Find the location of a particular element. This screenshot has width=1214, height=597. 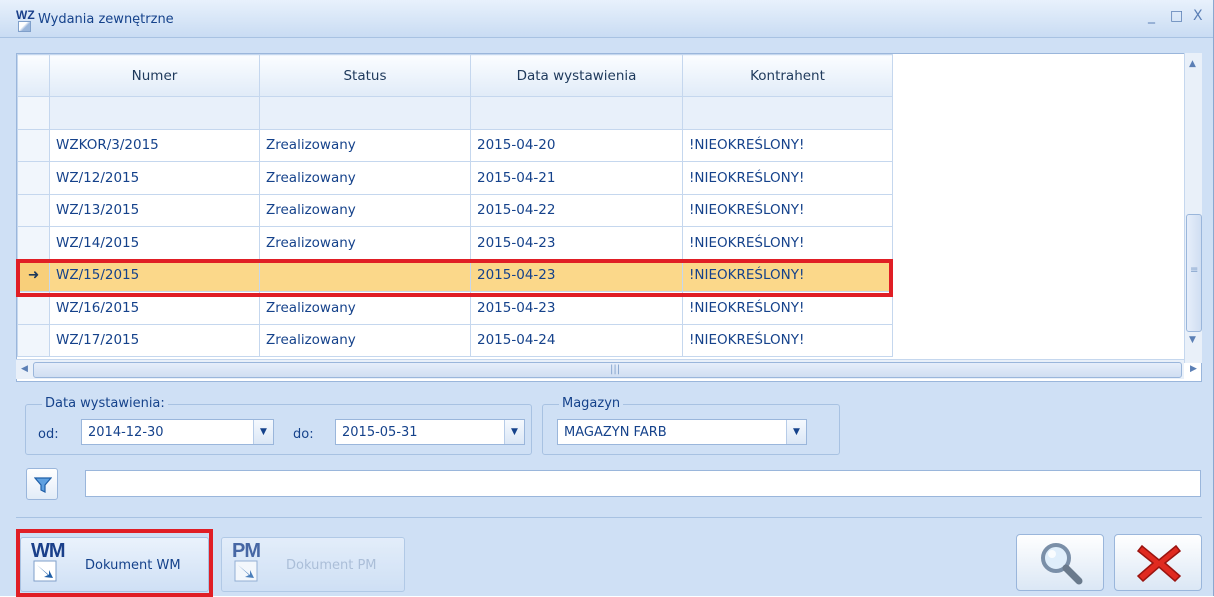

document-pm-button: PM Dokument PM is located at coordinates (313, 564).